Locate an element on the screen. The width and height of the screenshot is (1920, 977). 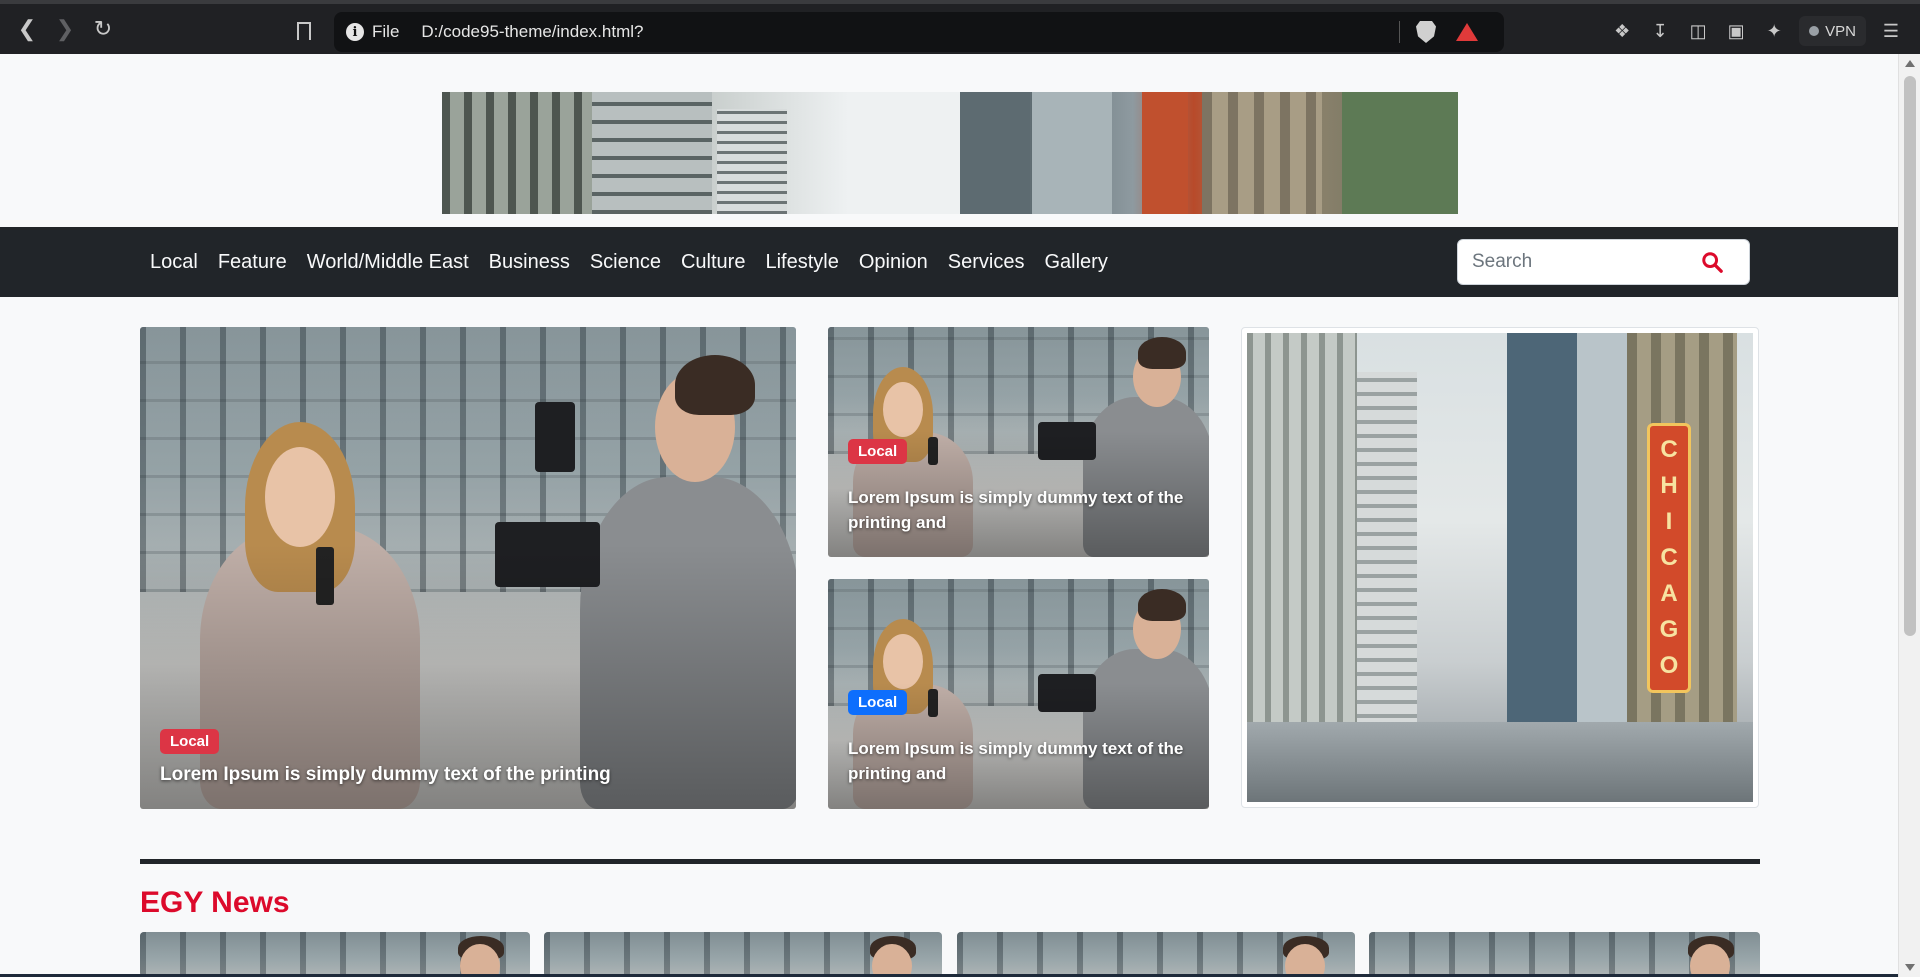
nav-link-culture: Culture is located at coordinates (713, 262).